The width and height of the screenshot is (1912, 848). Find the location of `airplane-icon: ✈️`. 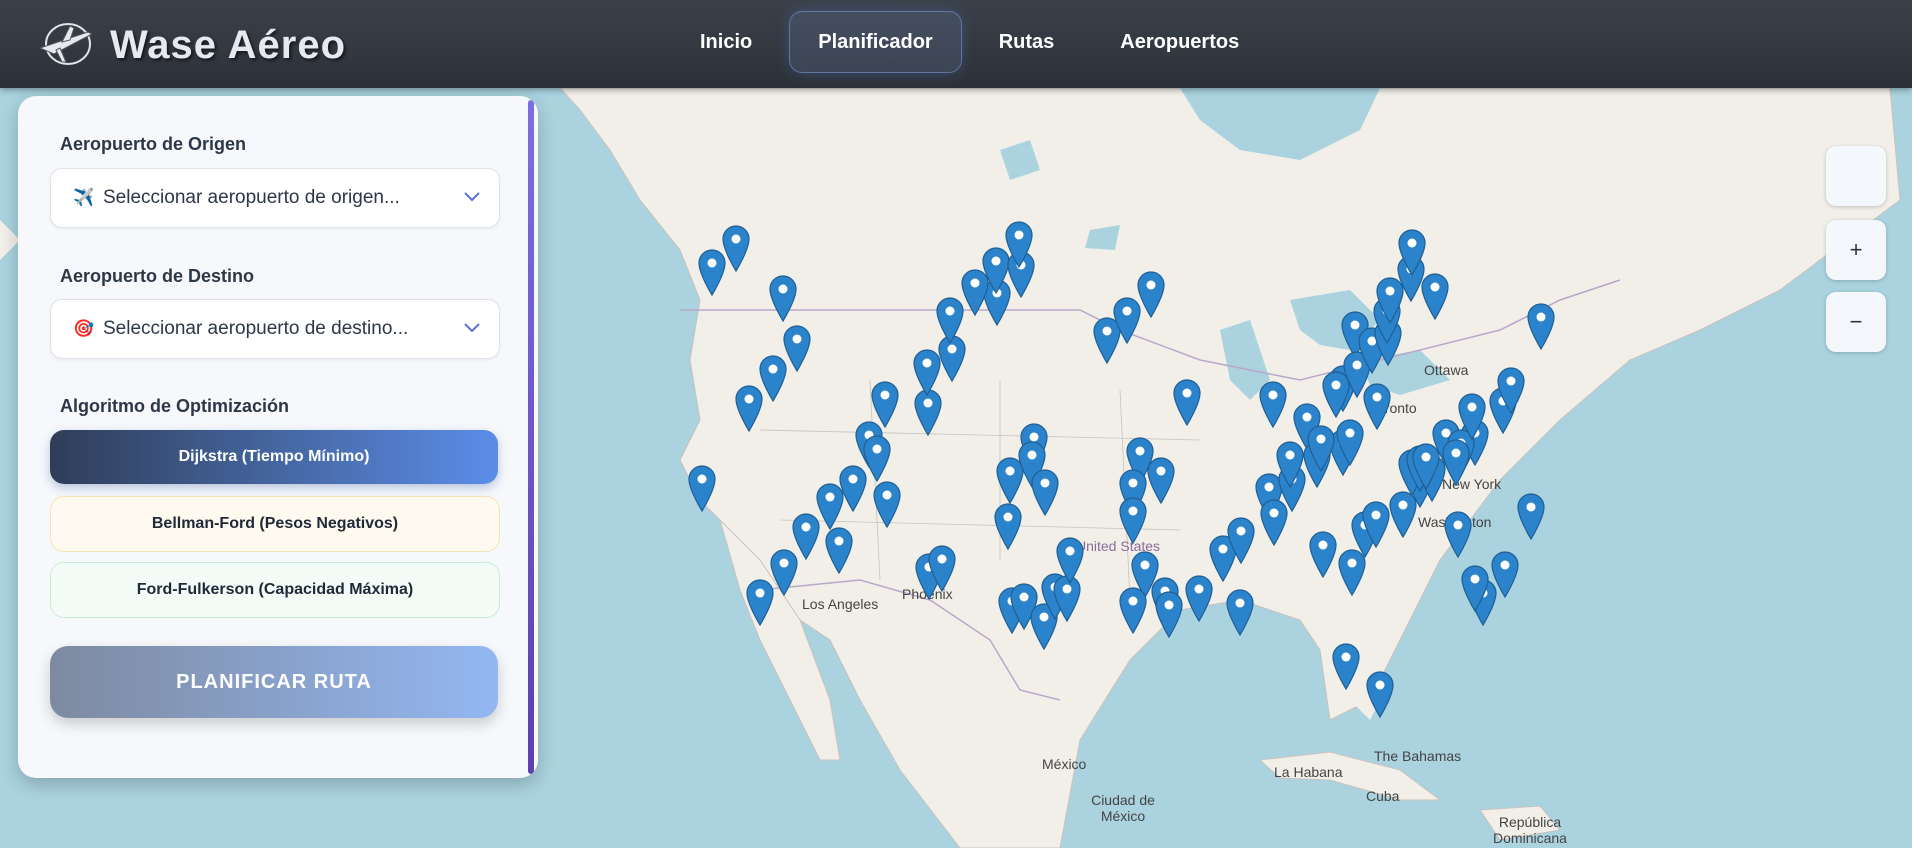

airplane-icon: ✈️ is located at coordinates (84, 197).